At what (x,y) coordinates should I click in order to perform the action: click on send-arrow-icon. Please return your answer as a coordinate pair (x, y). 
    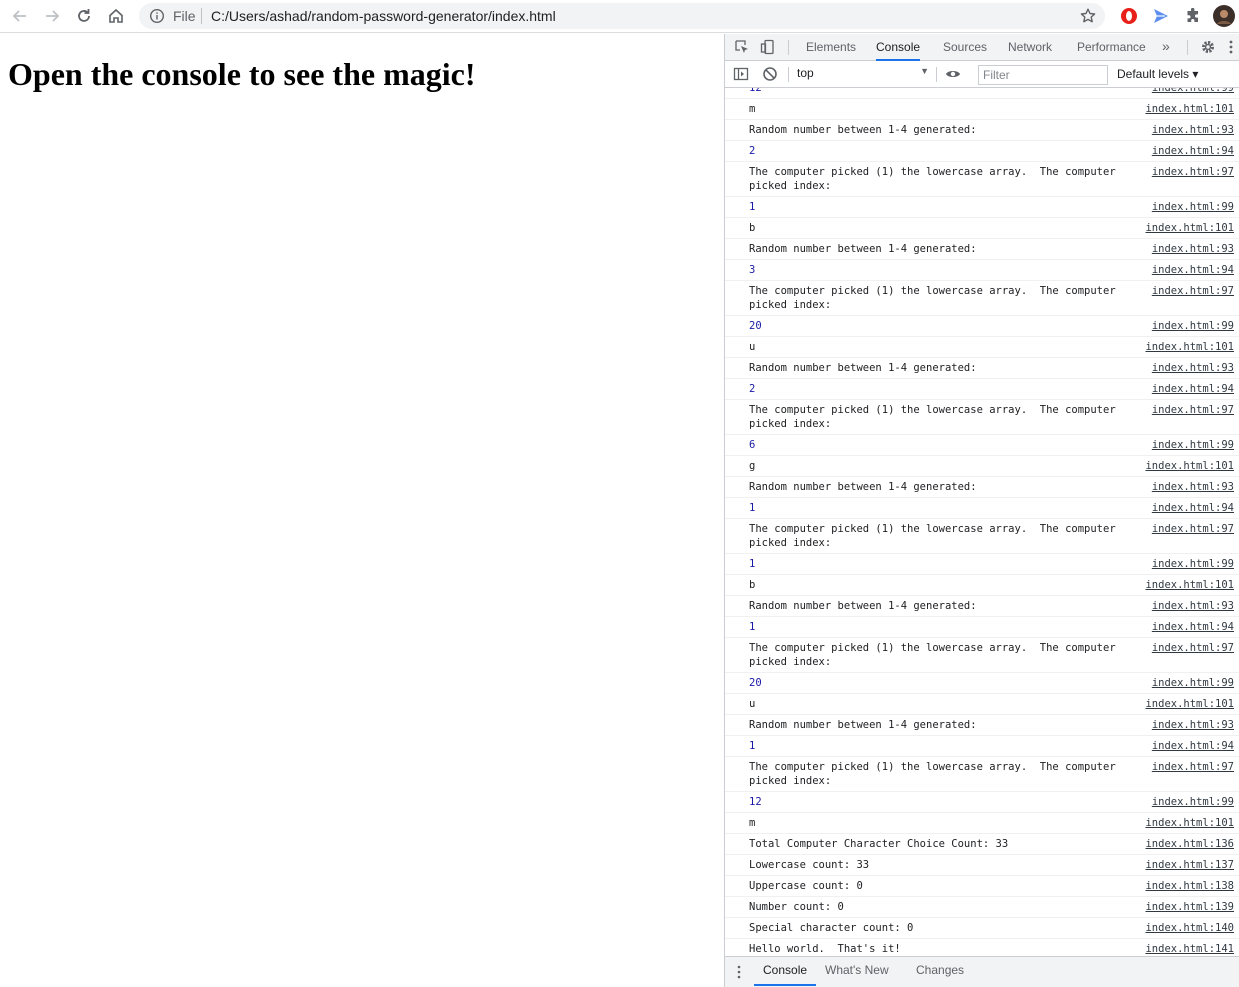
    Looking at the image, I should click on (1161, 16).